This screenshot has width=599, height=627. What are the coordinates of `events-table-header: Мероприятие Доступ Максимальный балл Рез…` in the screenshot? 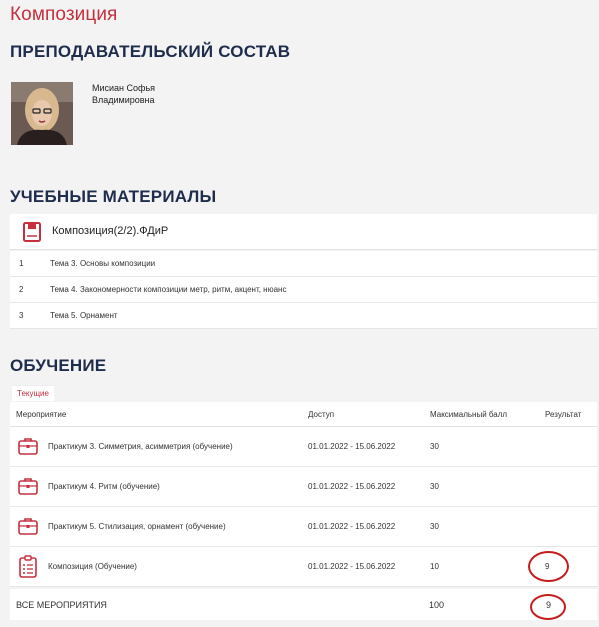 It's located at (303, 414).